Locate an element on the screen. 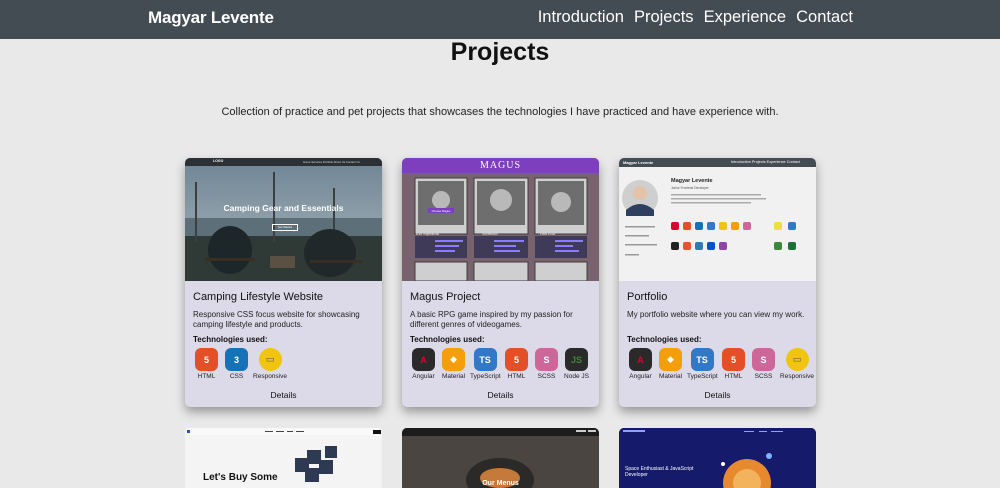 The image size is (1000, 488). project-card-partial: Our Menus is located at coordinates (500, 458).